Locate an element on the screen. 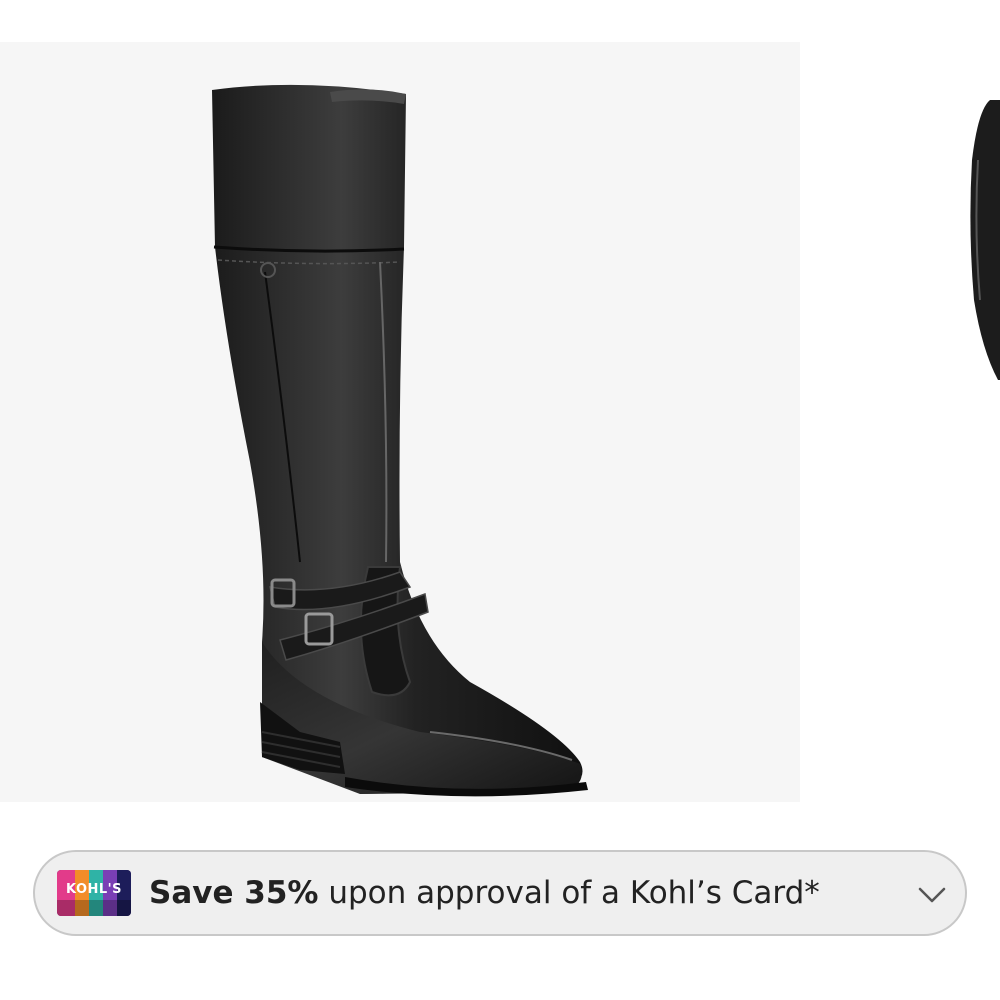  next-image-preview is located at coordinates (980, 240).